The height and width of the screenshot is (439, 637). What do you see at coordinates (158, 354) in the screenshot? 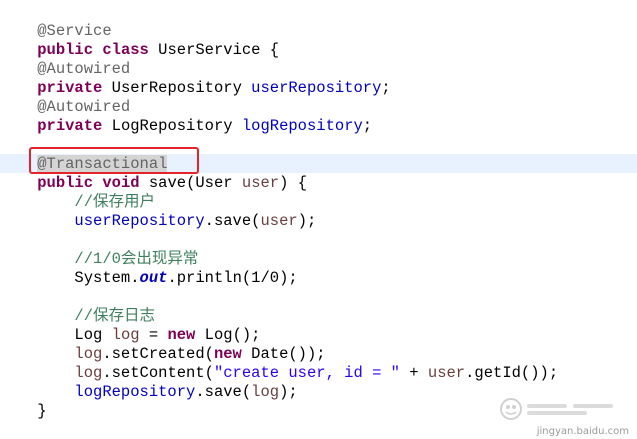
I see `call-set-created: .setCreated(` at bounding box center [158, 354].